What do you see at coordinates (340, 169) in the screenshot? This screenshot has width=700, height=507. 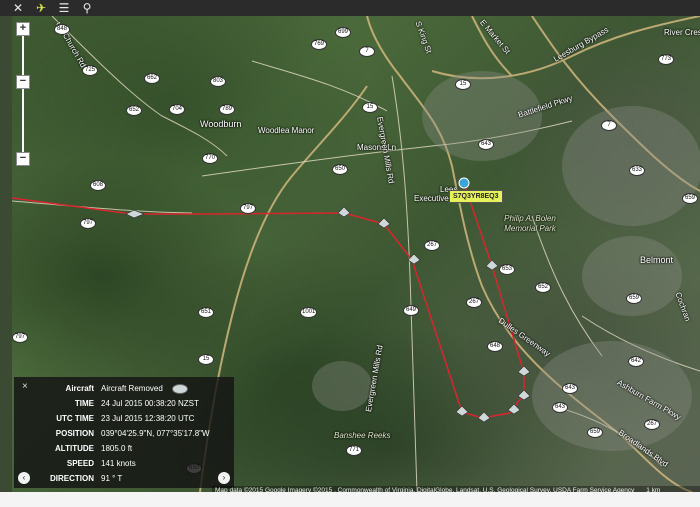 I see `route-shield: 650` at bounding box center [340, 169].